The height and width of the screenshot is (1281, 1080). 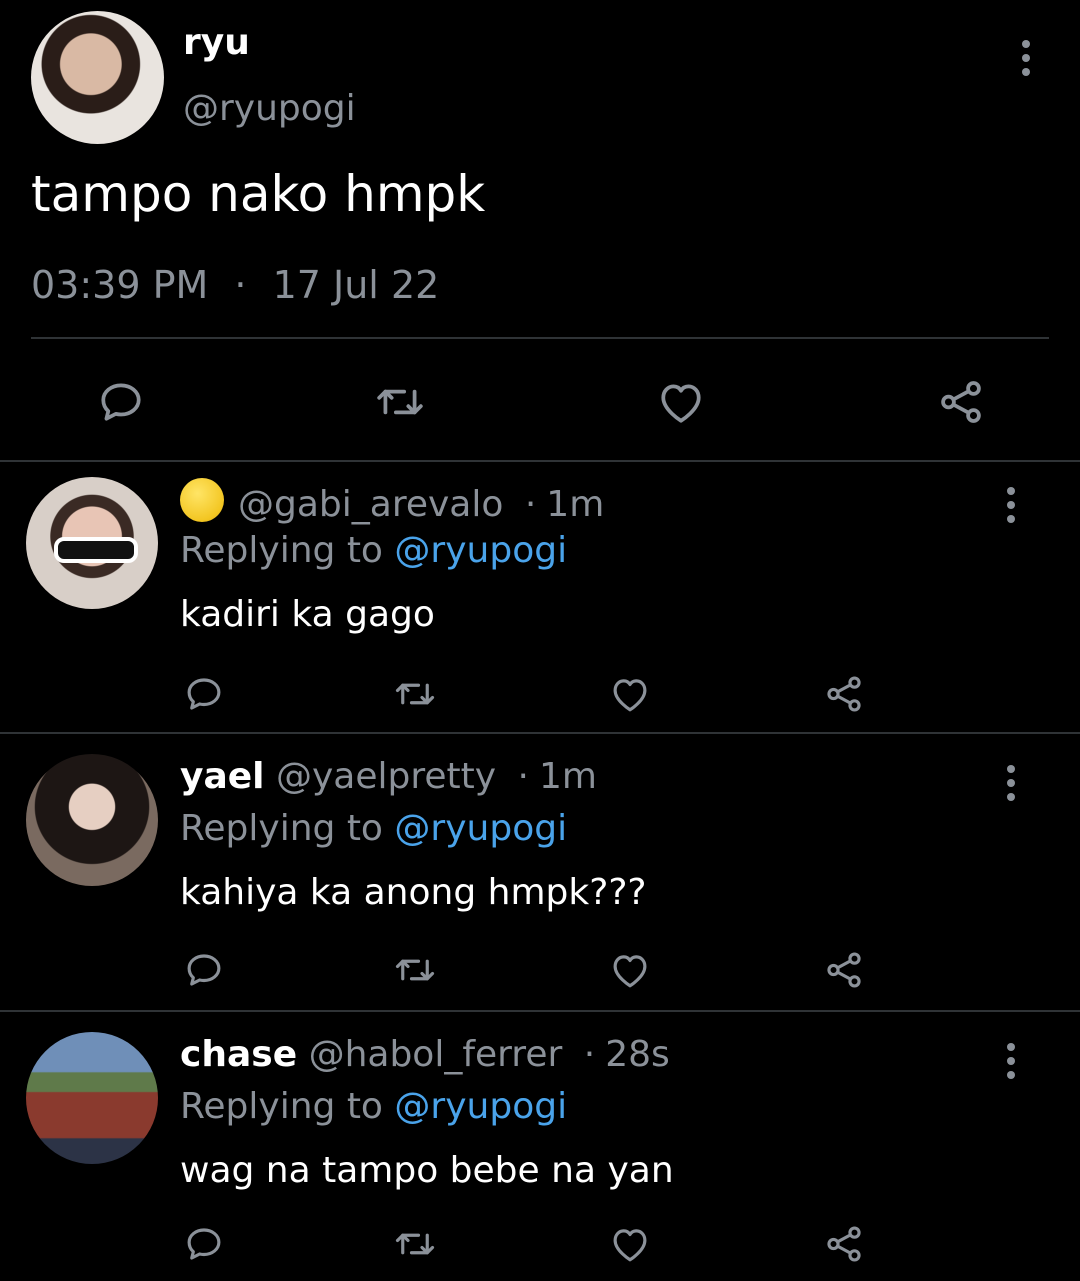 What do you see at coordinates (222, 776) in the screenshot?
I see `reply-name: yael` at bounding box center [222, 776].